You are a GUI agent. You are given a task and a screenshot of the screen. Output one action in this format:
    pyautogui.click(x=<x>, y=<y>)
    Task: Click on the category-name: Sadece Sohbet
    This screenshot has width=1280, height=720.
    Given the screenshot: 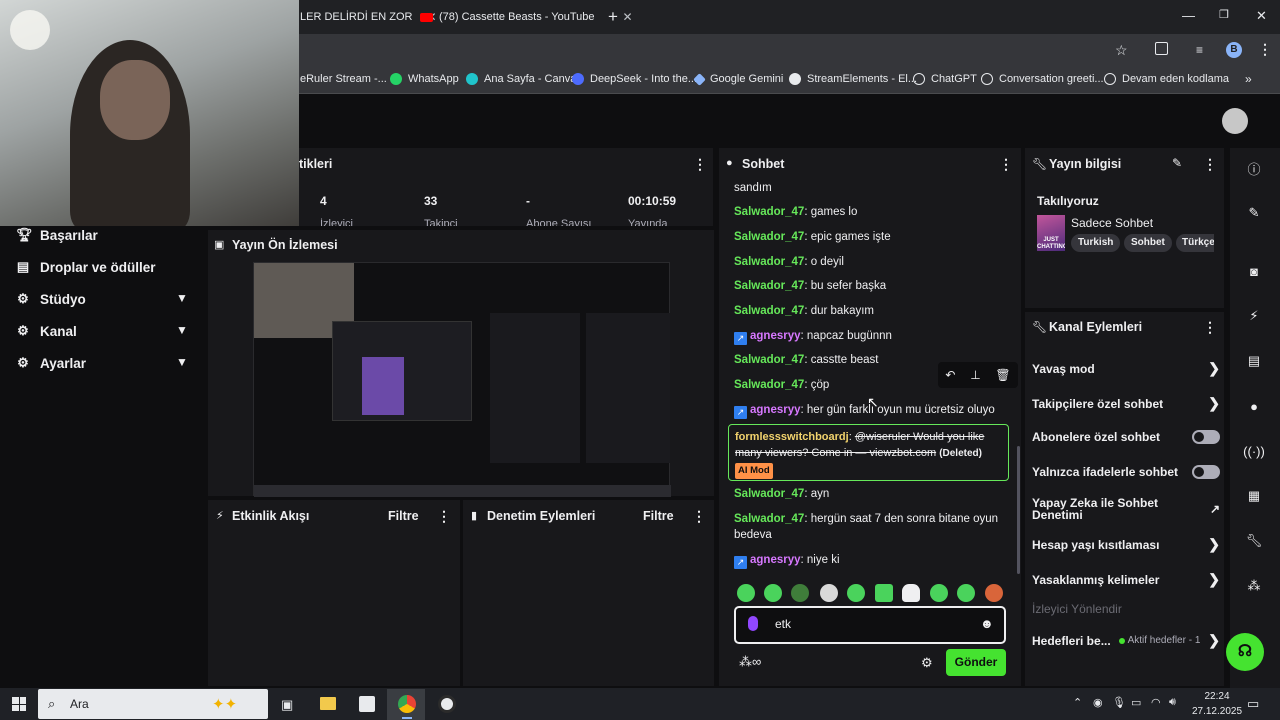 What is the action you would take?
    pyautogui.click(x=1112, y=223)
    